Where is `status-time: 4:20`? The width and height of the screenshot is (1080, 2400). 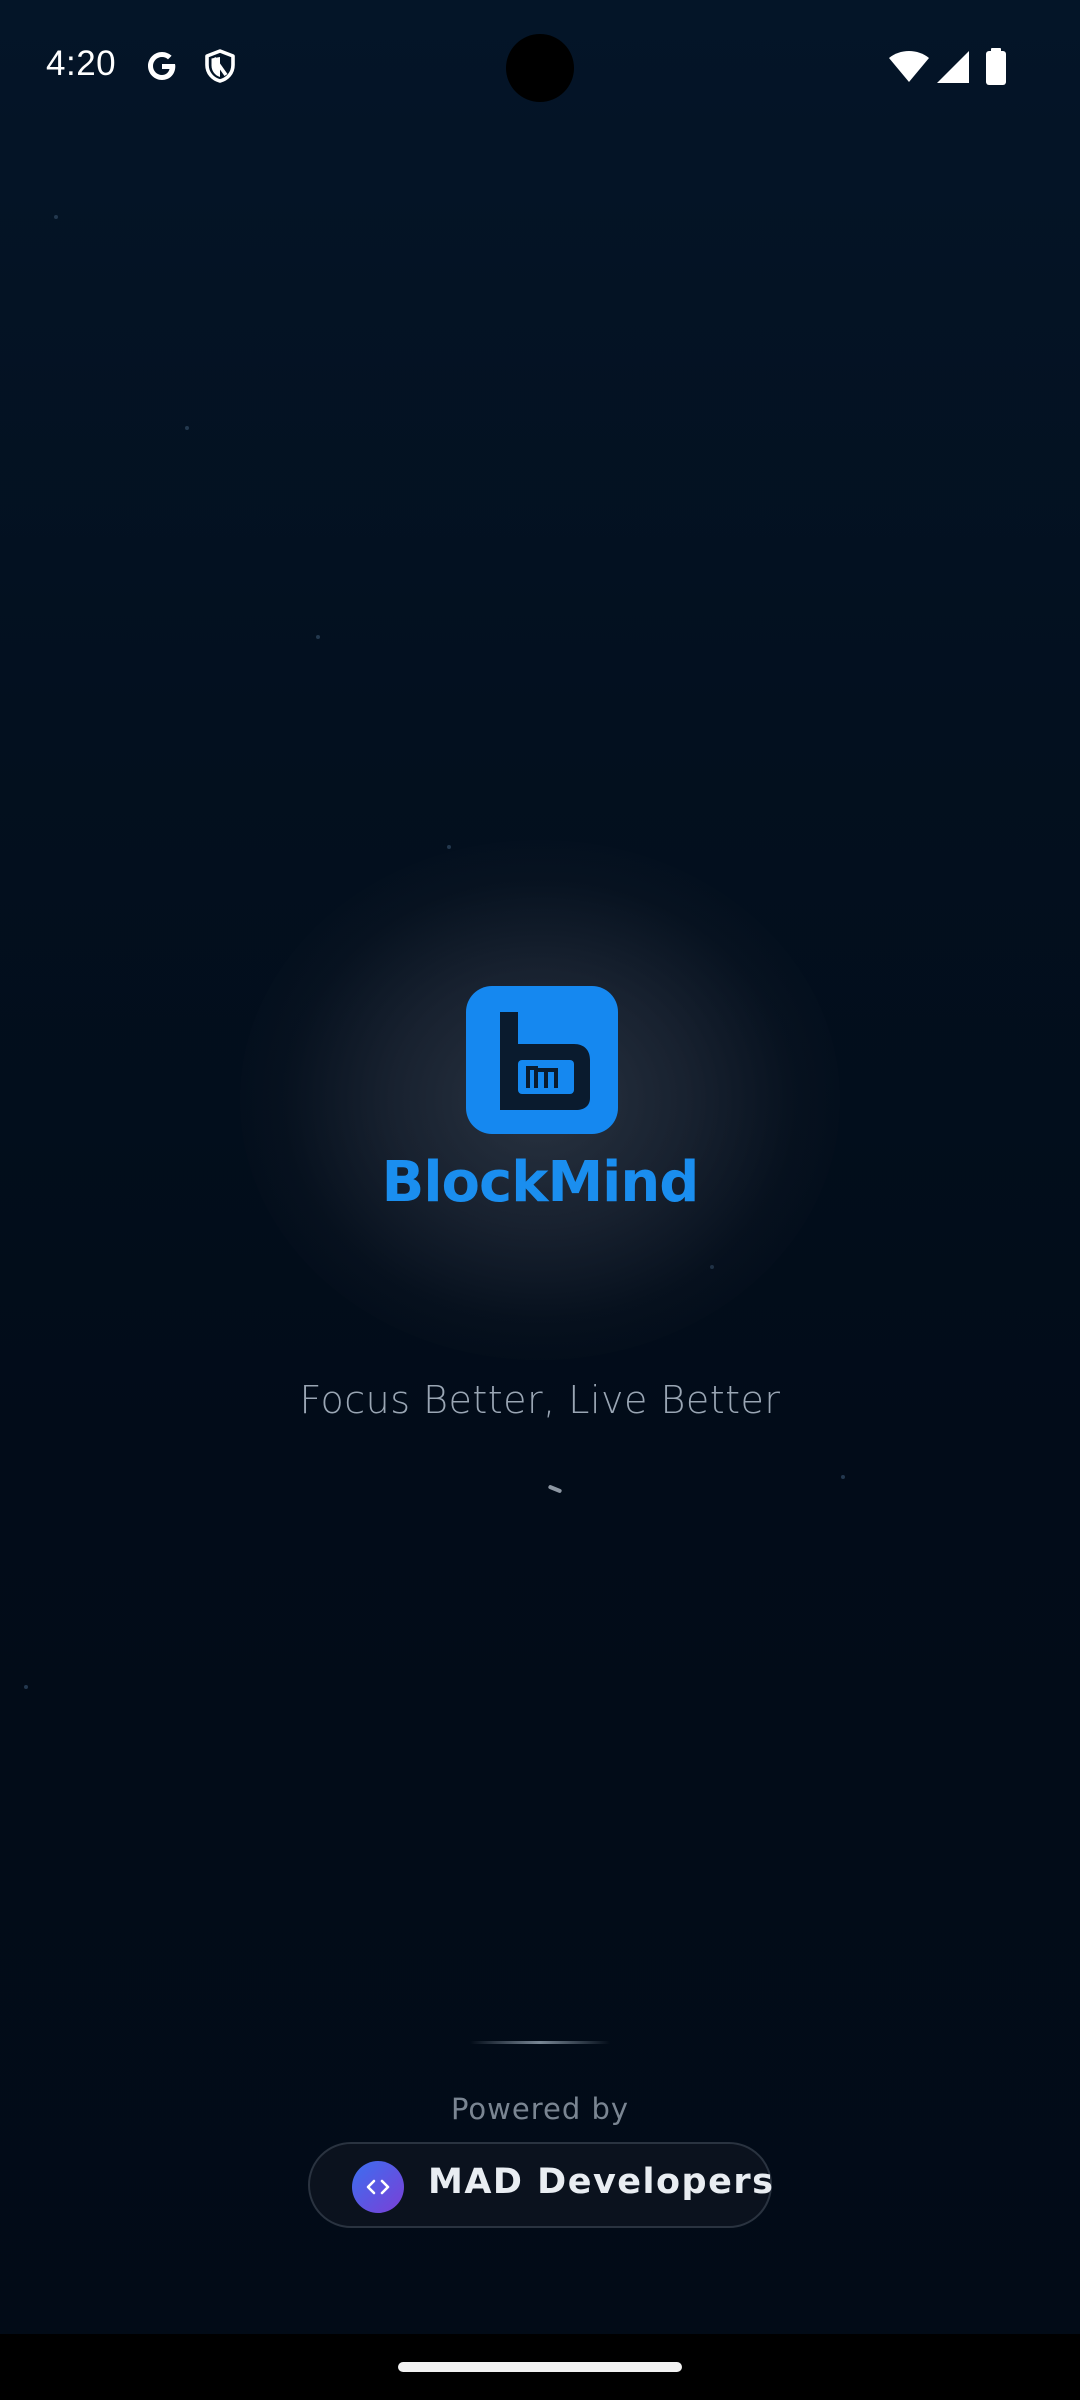
status-time: 4:20 is located at coordinates (81, 63).